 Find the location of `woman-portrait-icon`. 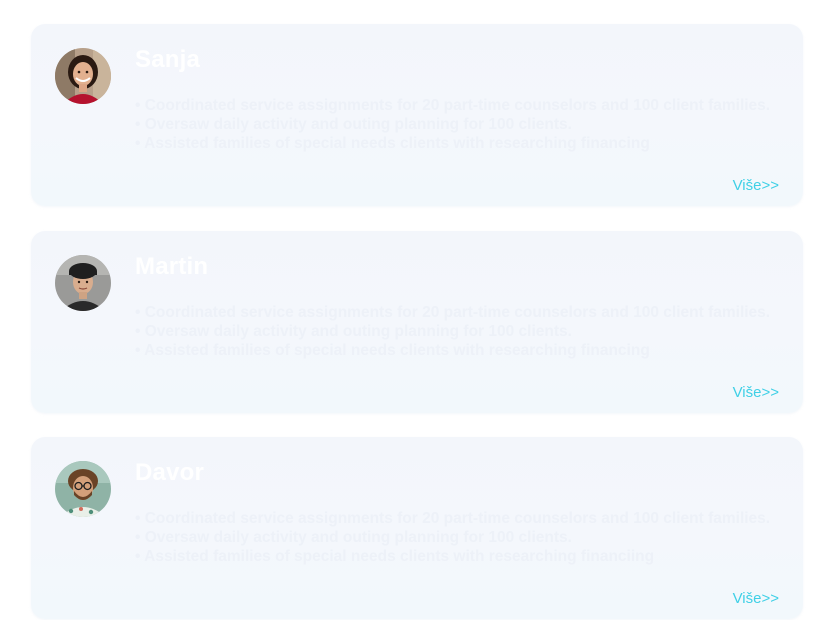

woman-portrait-icon is located at coordinates (83, 76).